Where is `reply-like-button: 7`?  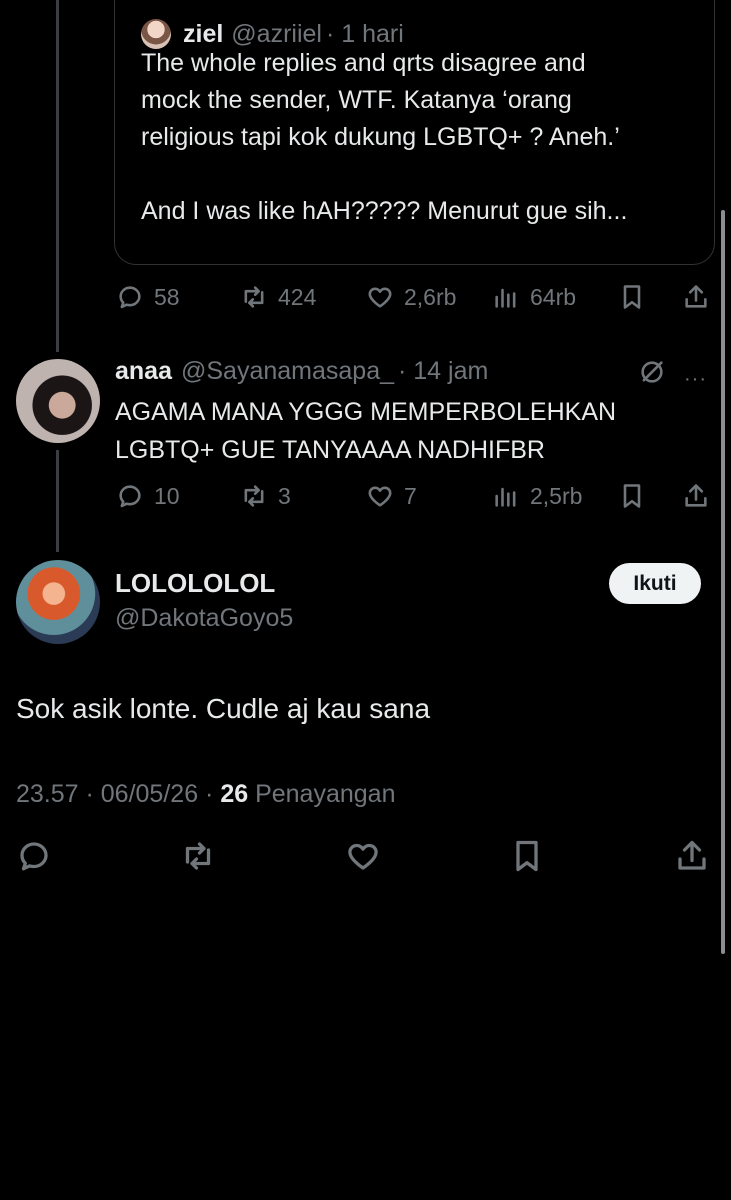 reply-like-button: 7 is located at coordinates (391, 496).